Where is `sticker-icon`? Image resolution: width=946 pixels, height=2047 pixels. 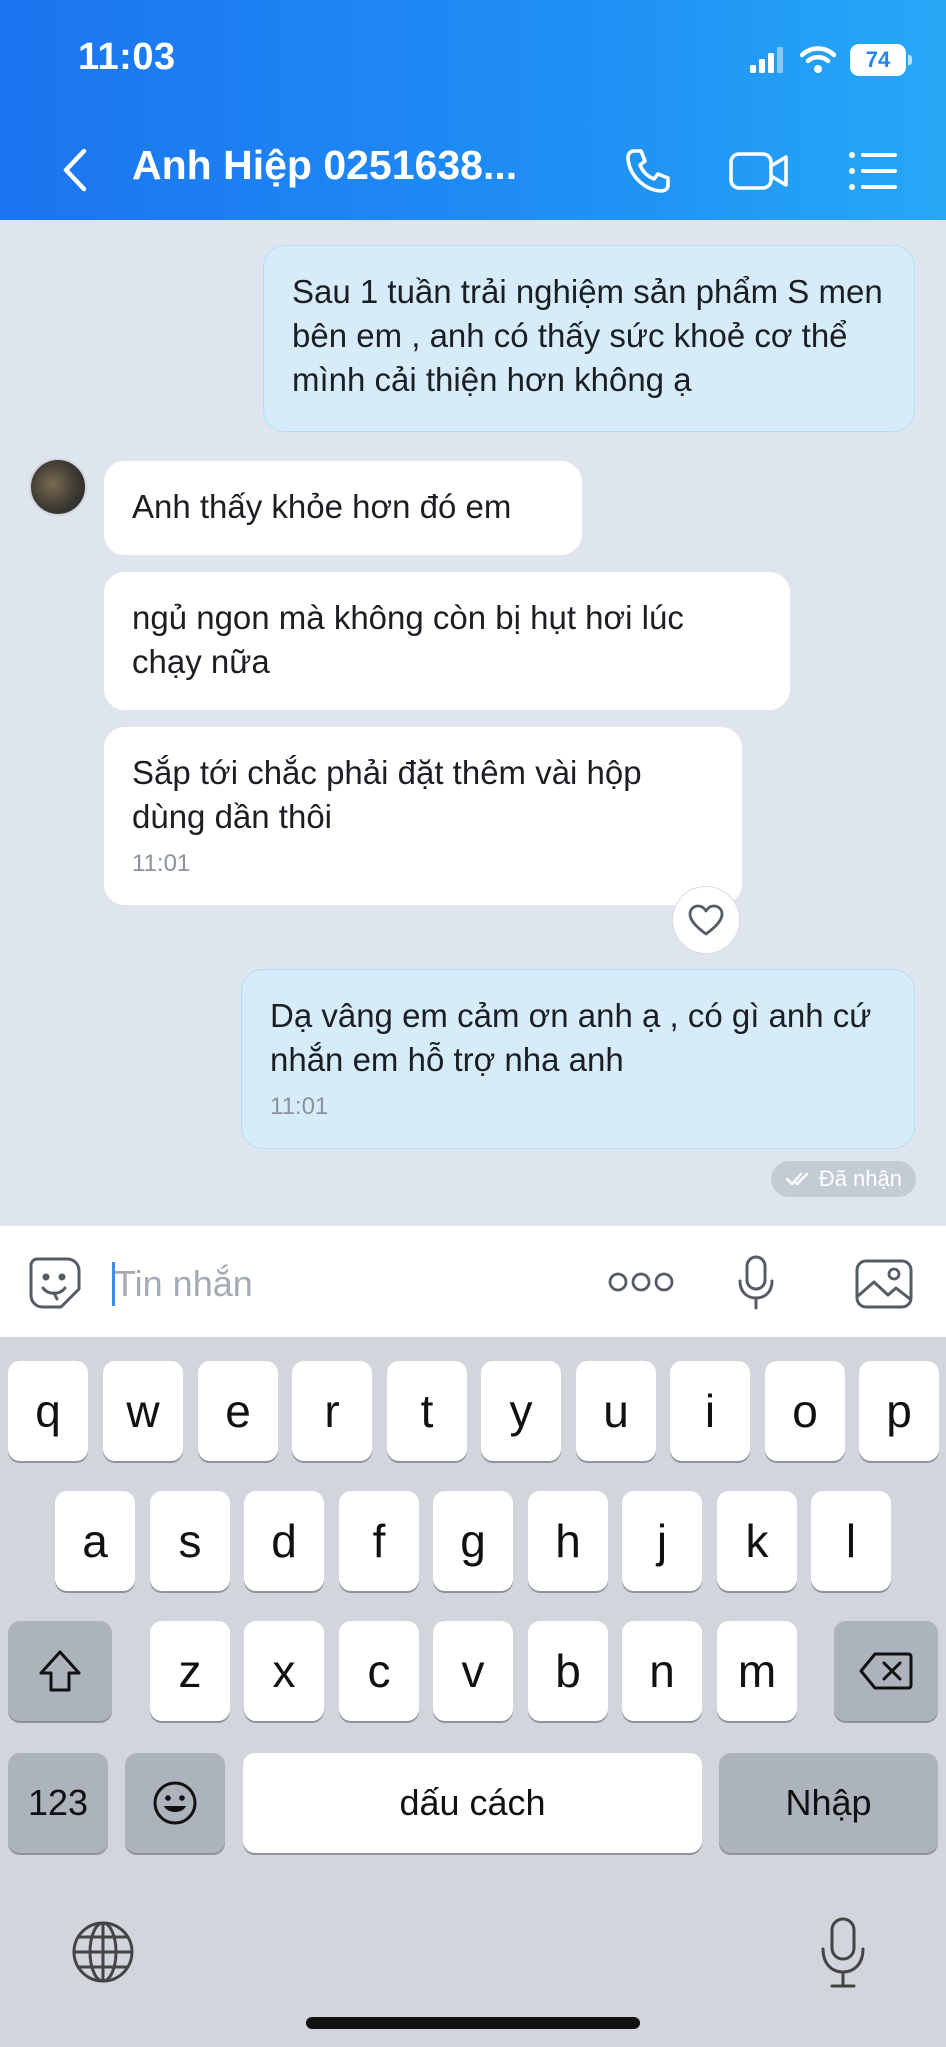 sticker-icon is located at coordinates (55, 1283).